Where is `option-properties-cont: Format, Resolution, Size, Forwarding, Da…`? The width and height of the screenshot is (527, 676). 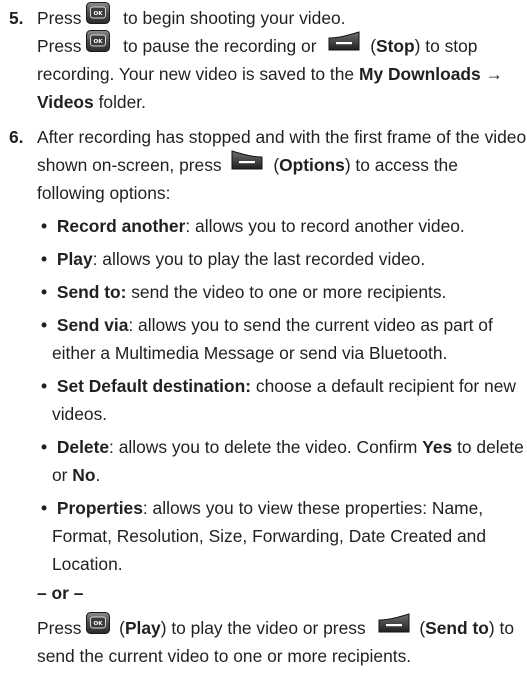 option-properties-cont: Format, Resolution, Size, Forwarding, Da… is located at coordinates (269, 536).